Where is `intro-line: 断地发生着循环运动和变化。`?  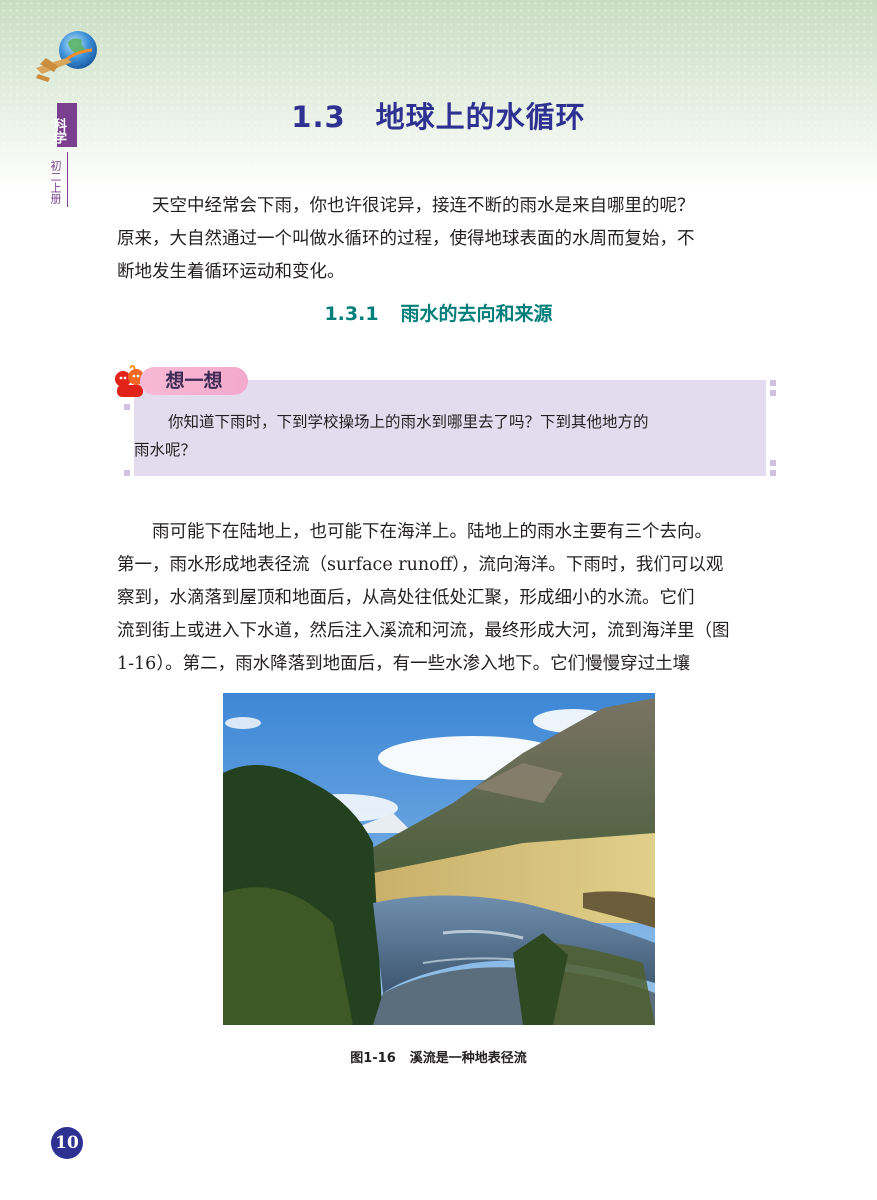
intro-line: 断地发生着循环运动和变化。 is located at coordinates (231, 272).